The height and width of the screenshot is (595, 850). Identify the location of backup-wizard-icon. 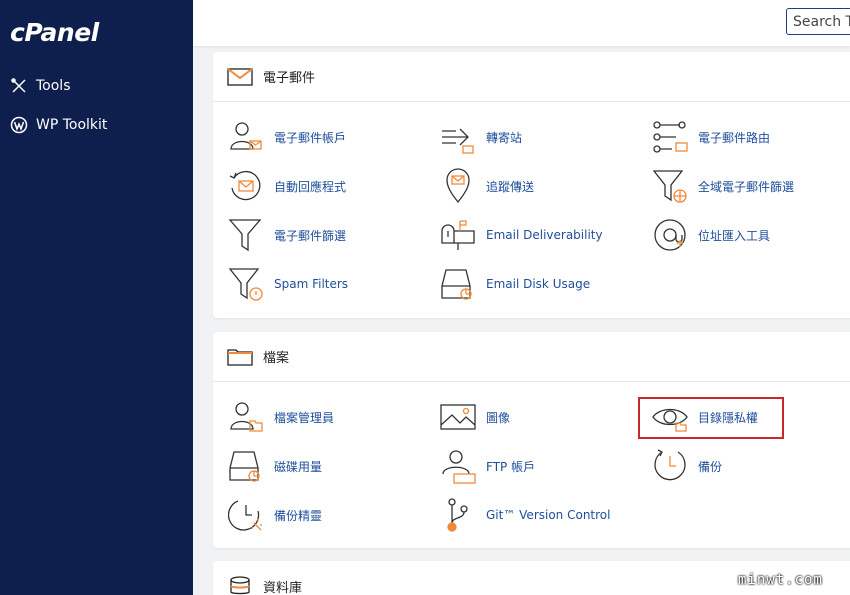
(245, 515).